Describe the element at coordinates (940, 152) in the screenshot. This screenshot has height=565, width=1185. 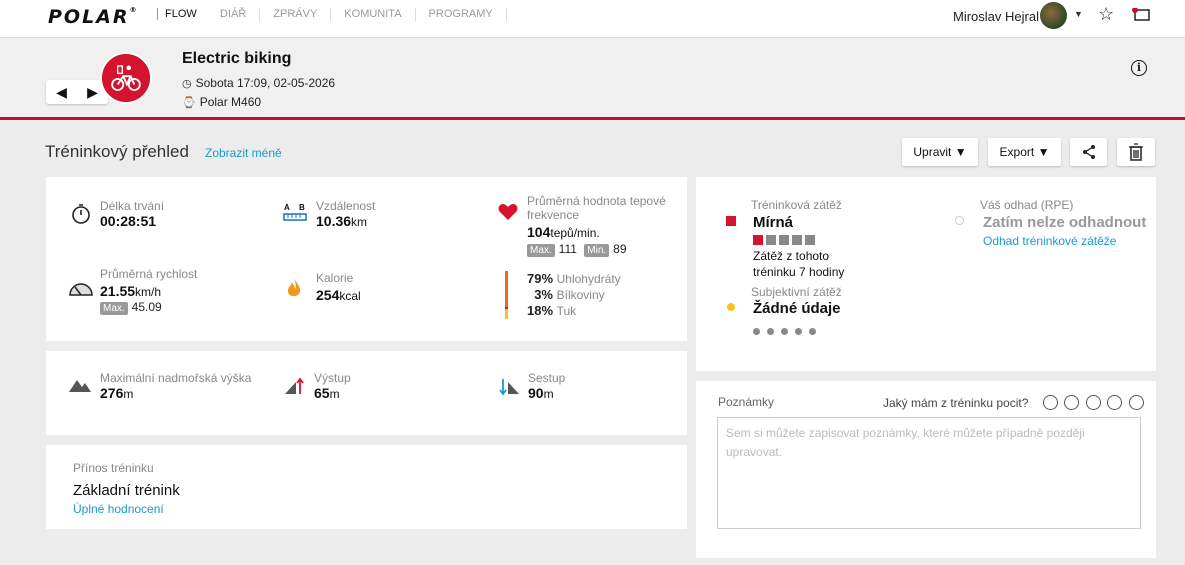
I see `edit-button: Upravit ▼` at that location.